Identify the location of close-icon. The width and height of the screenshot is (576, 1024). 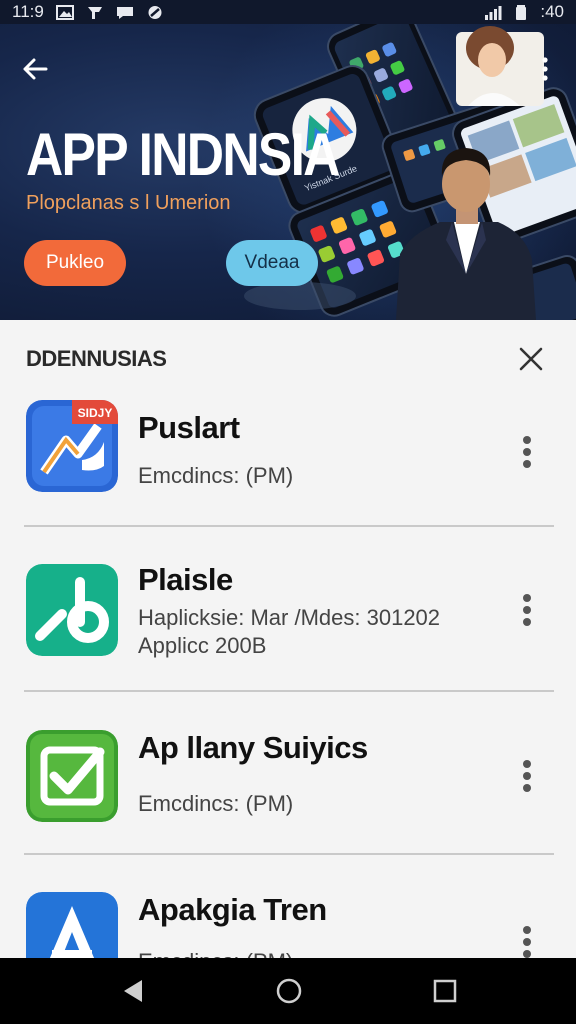
(531, 359).